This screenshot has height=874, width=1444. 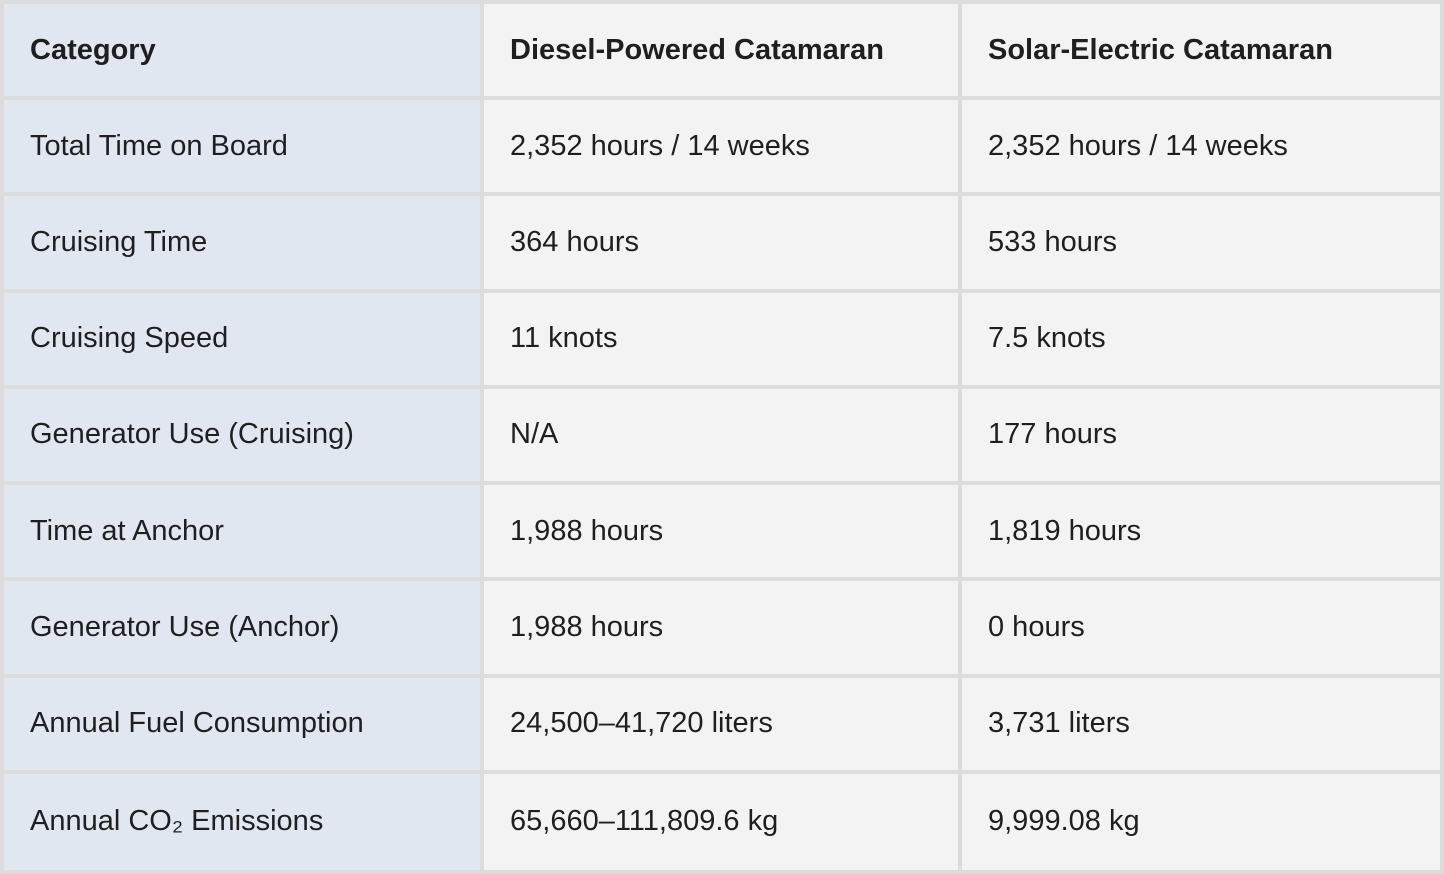 What do you see at coordinates (1201, 52) in the screenshot?
I see `header-solar: Solar-Electric Catamaran` at bounding box center [1201, 52].